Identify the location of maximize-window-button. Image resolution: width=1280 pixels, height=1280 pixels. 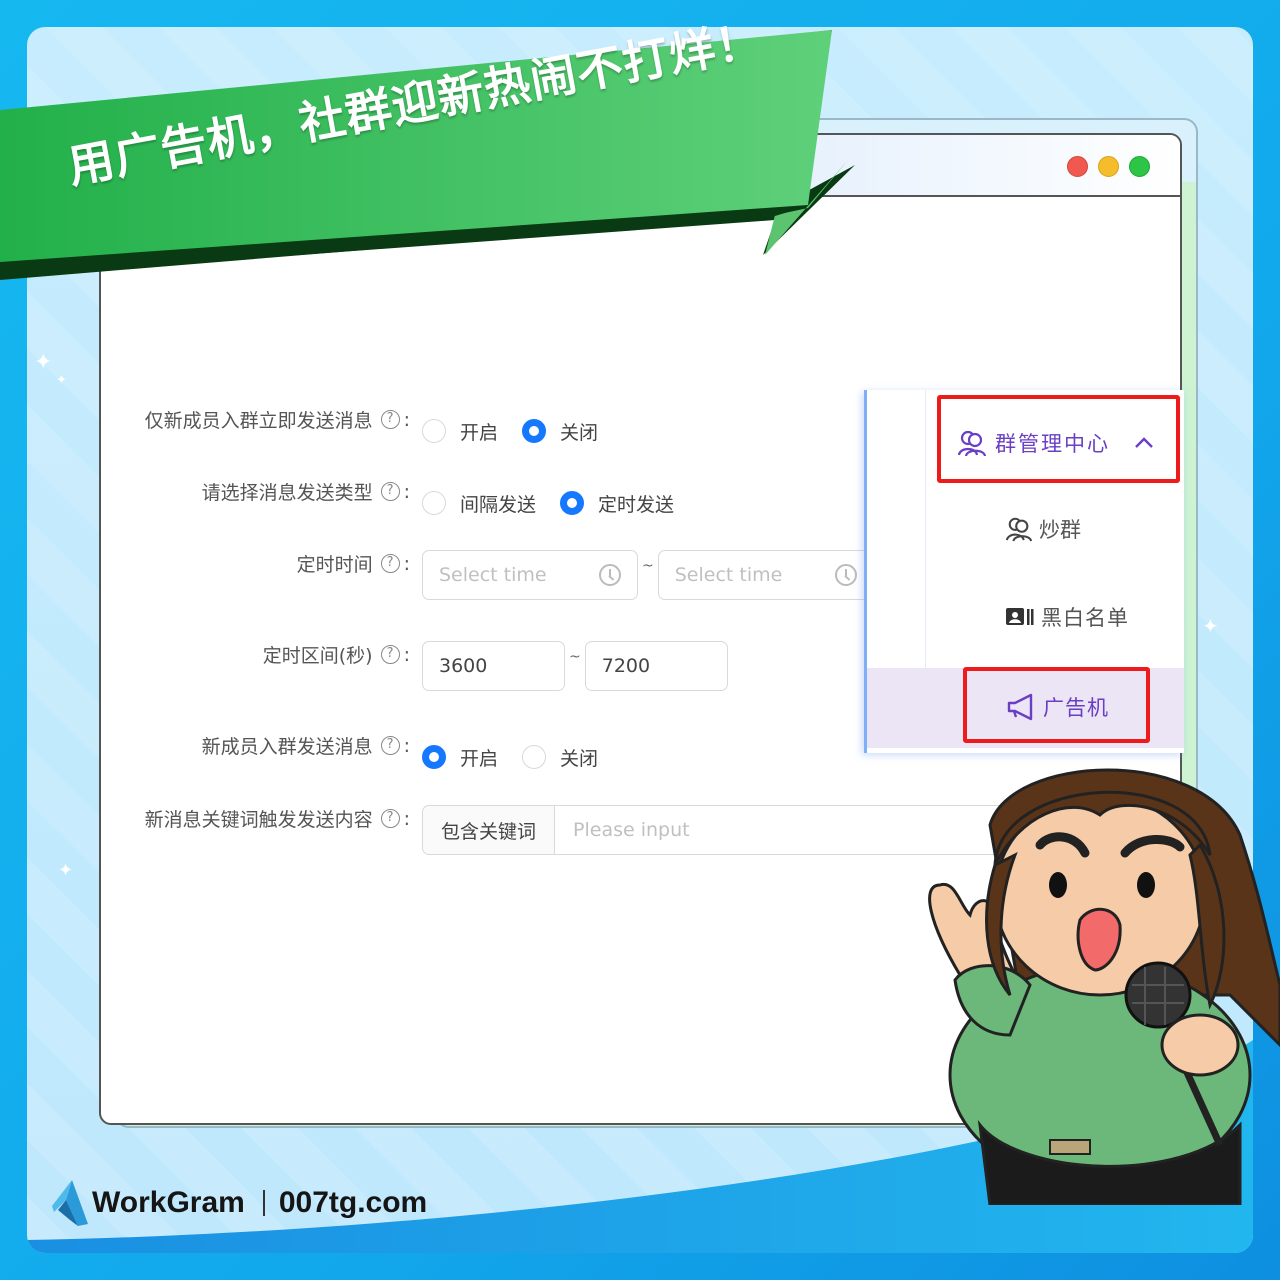
(1139, 166).